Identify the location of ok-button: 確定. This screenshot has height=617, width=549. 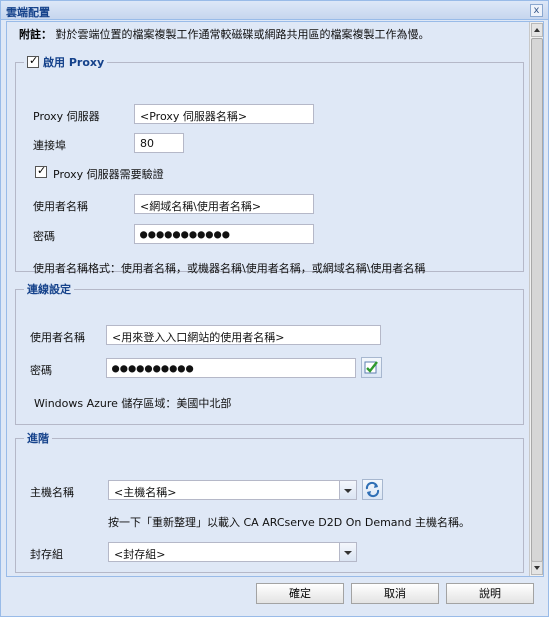
(300, 593).